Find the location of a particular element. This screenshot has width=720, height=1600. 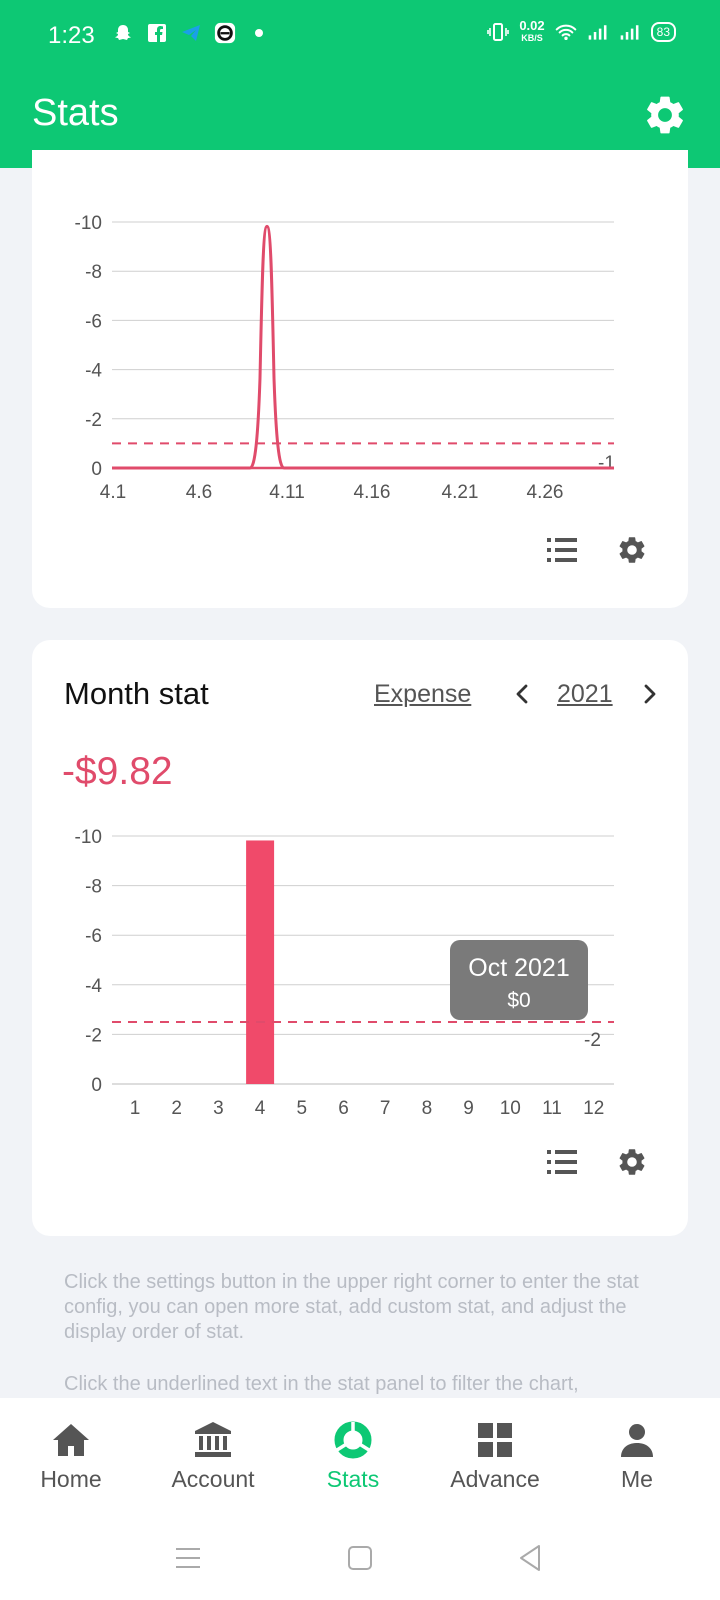

prev-year-button is located at coordinates (522, 694).